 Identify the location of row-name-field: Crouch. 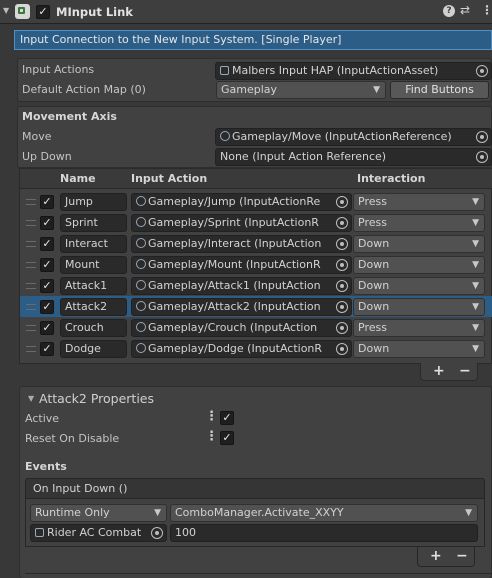
(93, 328).